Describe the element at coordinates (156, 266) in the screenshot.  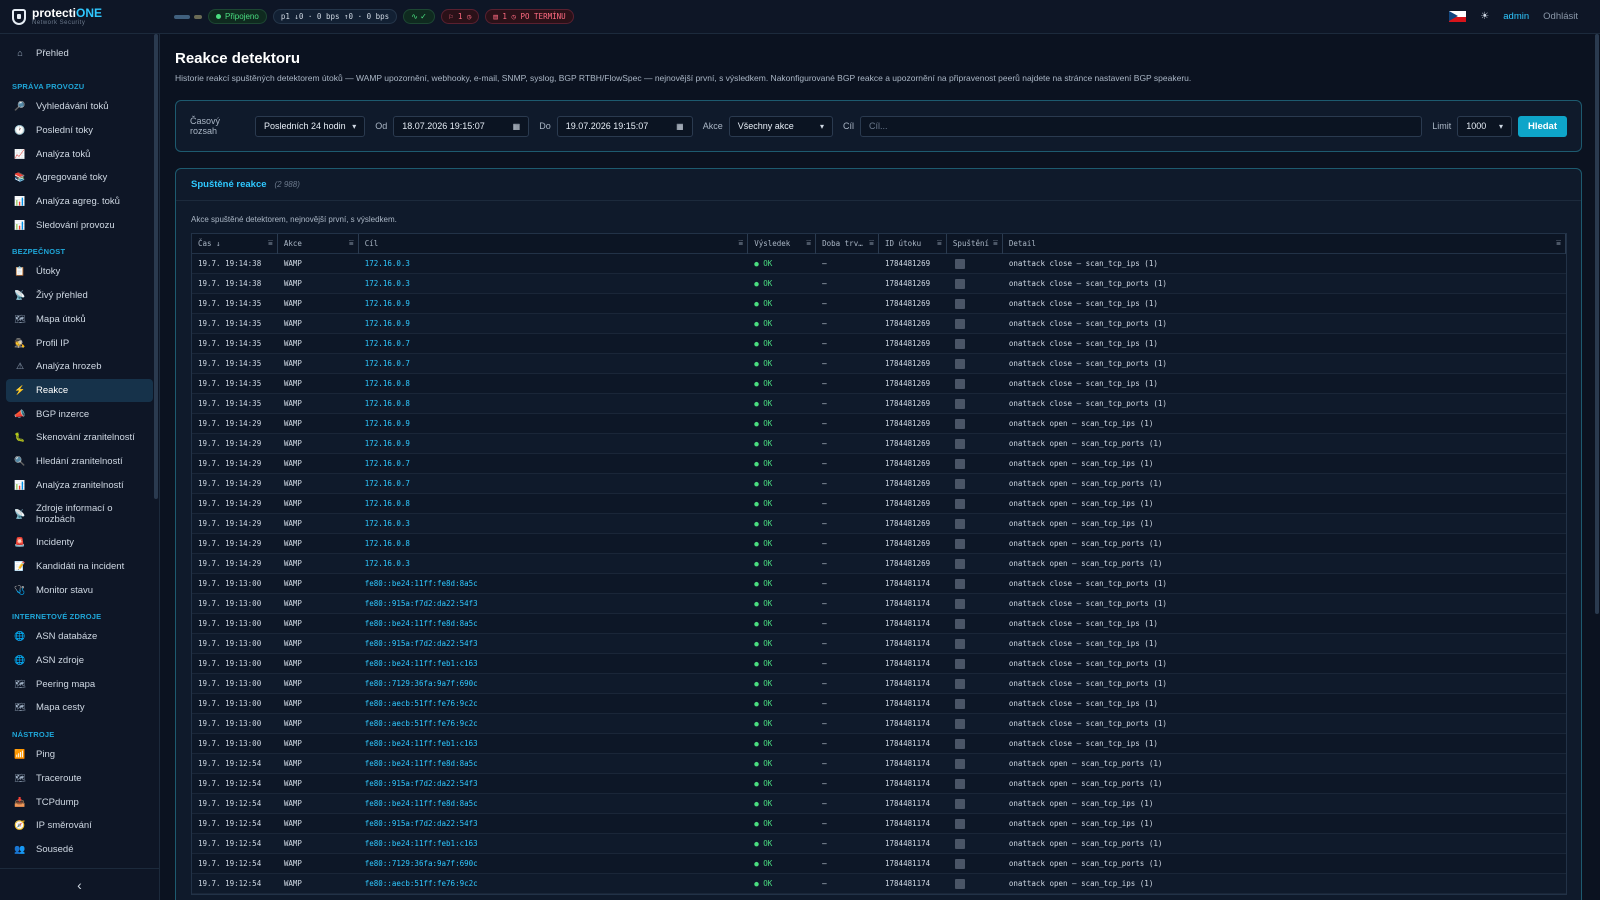
I see `sidebar-scrollbar` at that location.